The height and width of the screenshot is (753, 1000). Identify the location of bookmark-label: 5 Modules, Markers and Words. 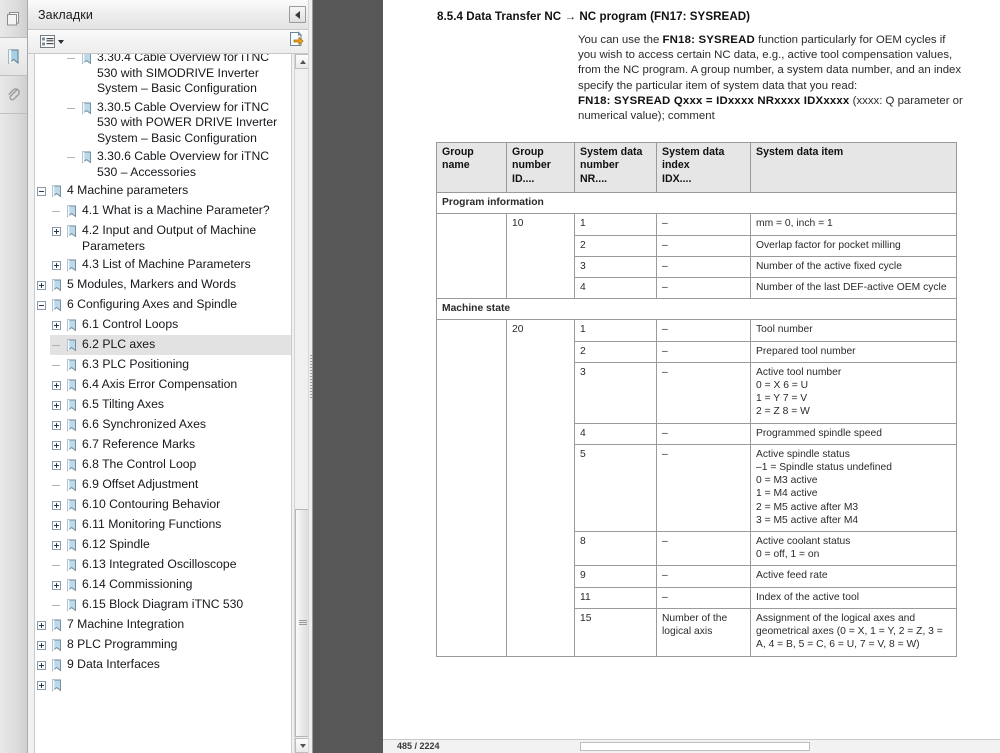
(152, 284).